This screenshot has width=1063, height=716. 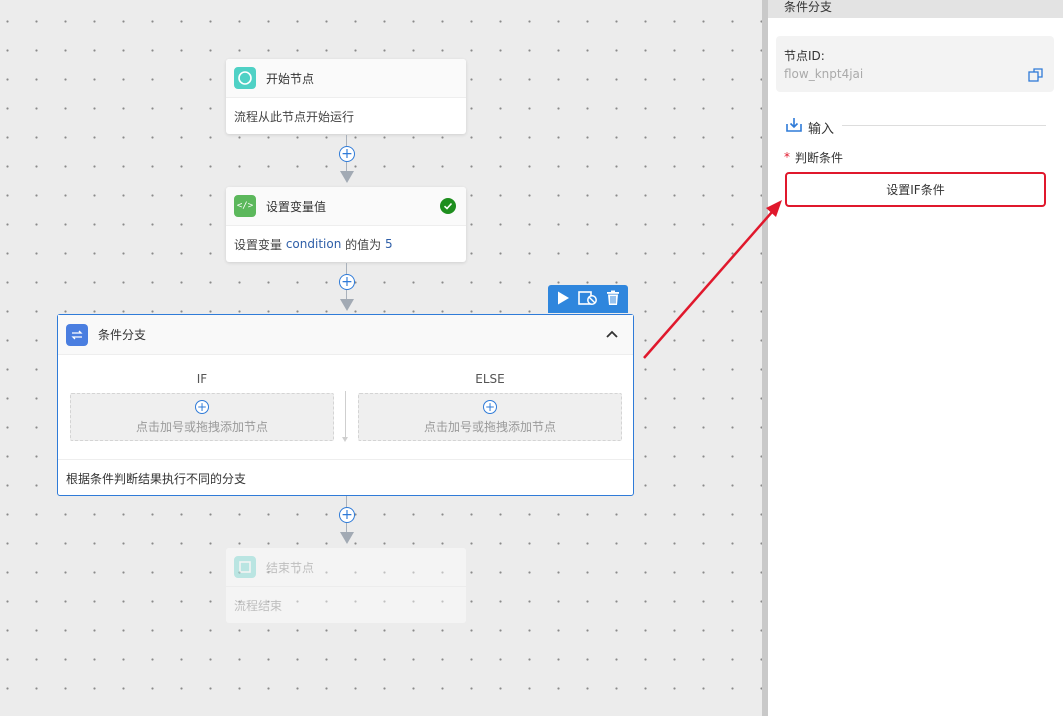 I want to click on panel-title: 条件分支, so click(x=915, y=9).